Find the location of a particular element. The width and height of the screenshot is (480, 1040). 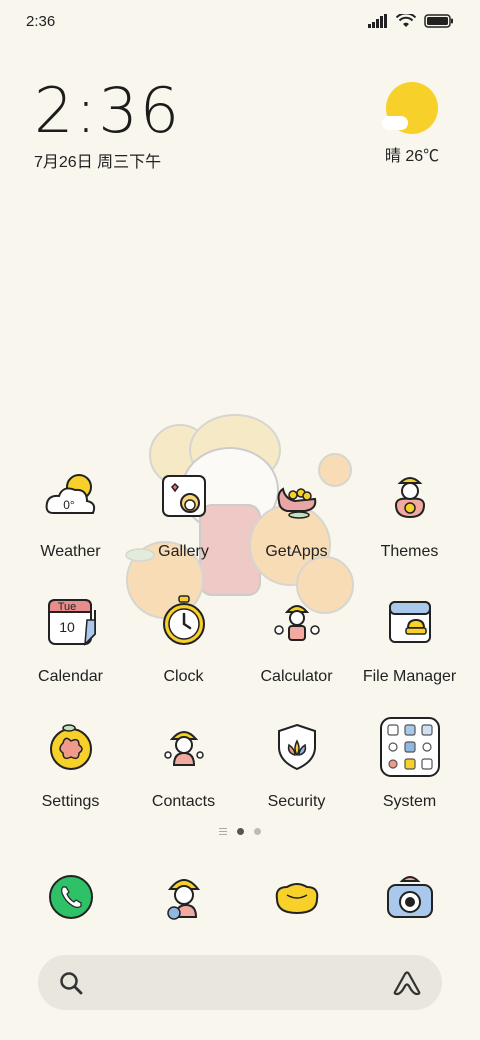

camera-icon is located at coordinates (409, 897).